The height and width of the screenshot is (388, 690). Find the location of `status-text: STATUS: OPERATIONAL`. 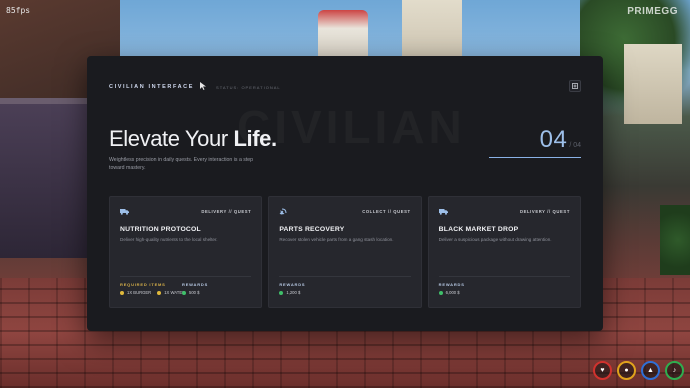

status-text: STATUS: OPERATIONAL is located at coordinates (248, 87).